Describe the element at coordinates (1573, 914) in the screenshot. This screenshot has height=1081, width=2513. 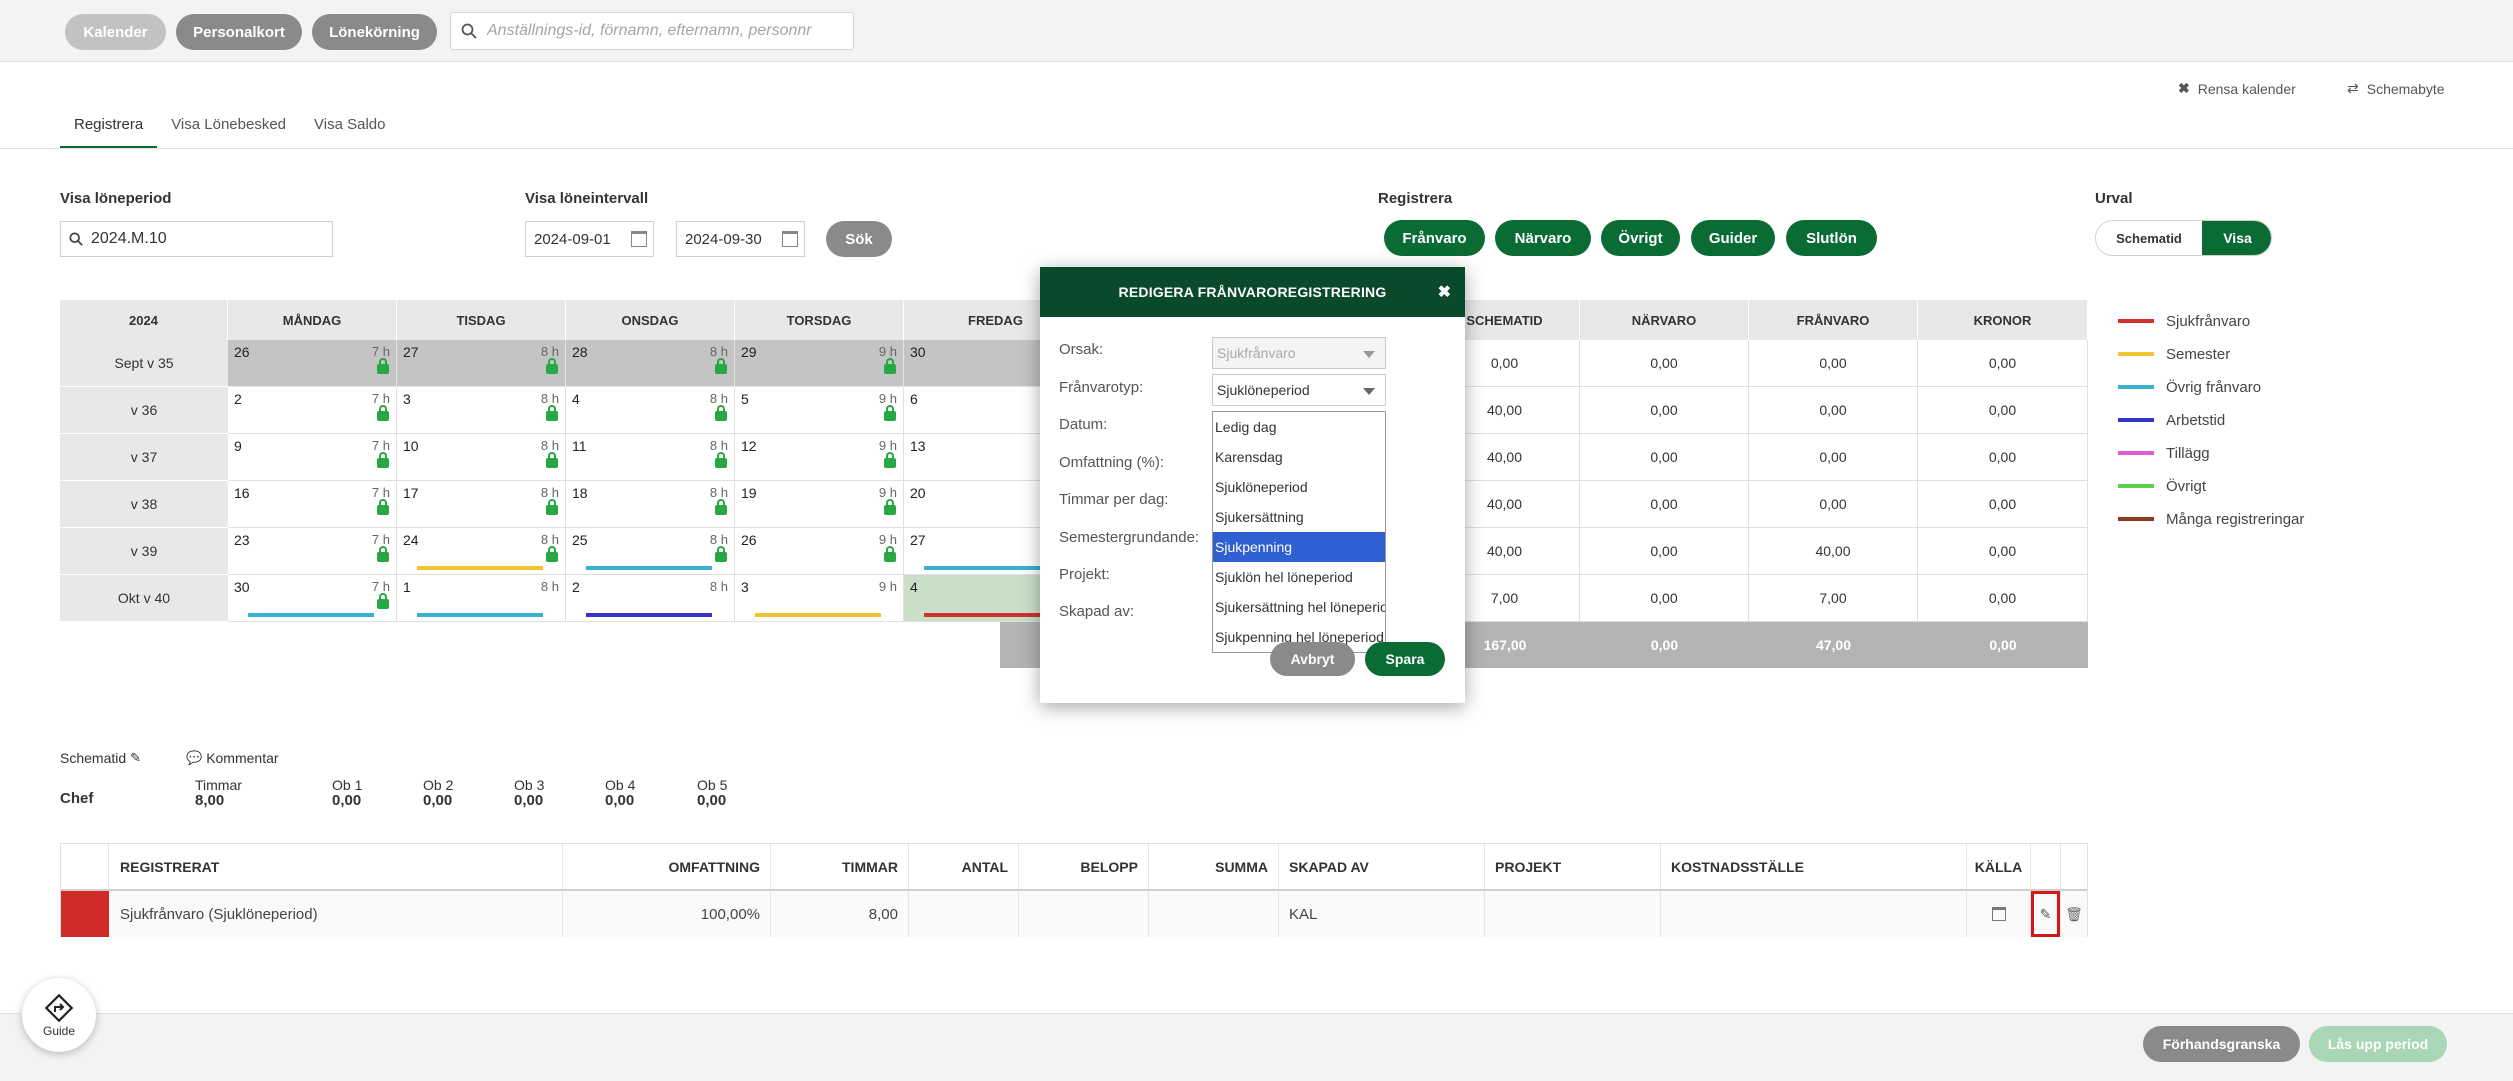
I see `cell-projekt` at that location.